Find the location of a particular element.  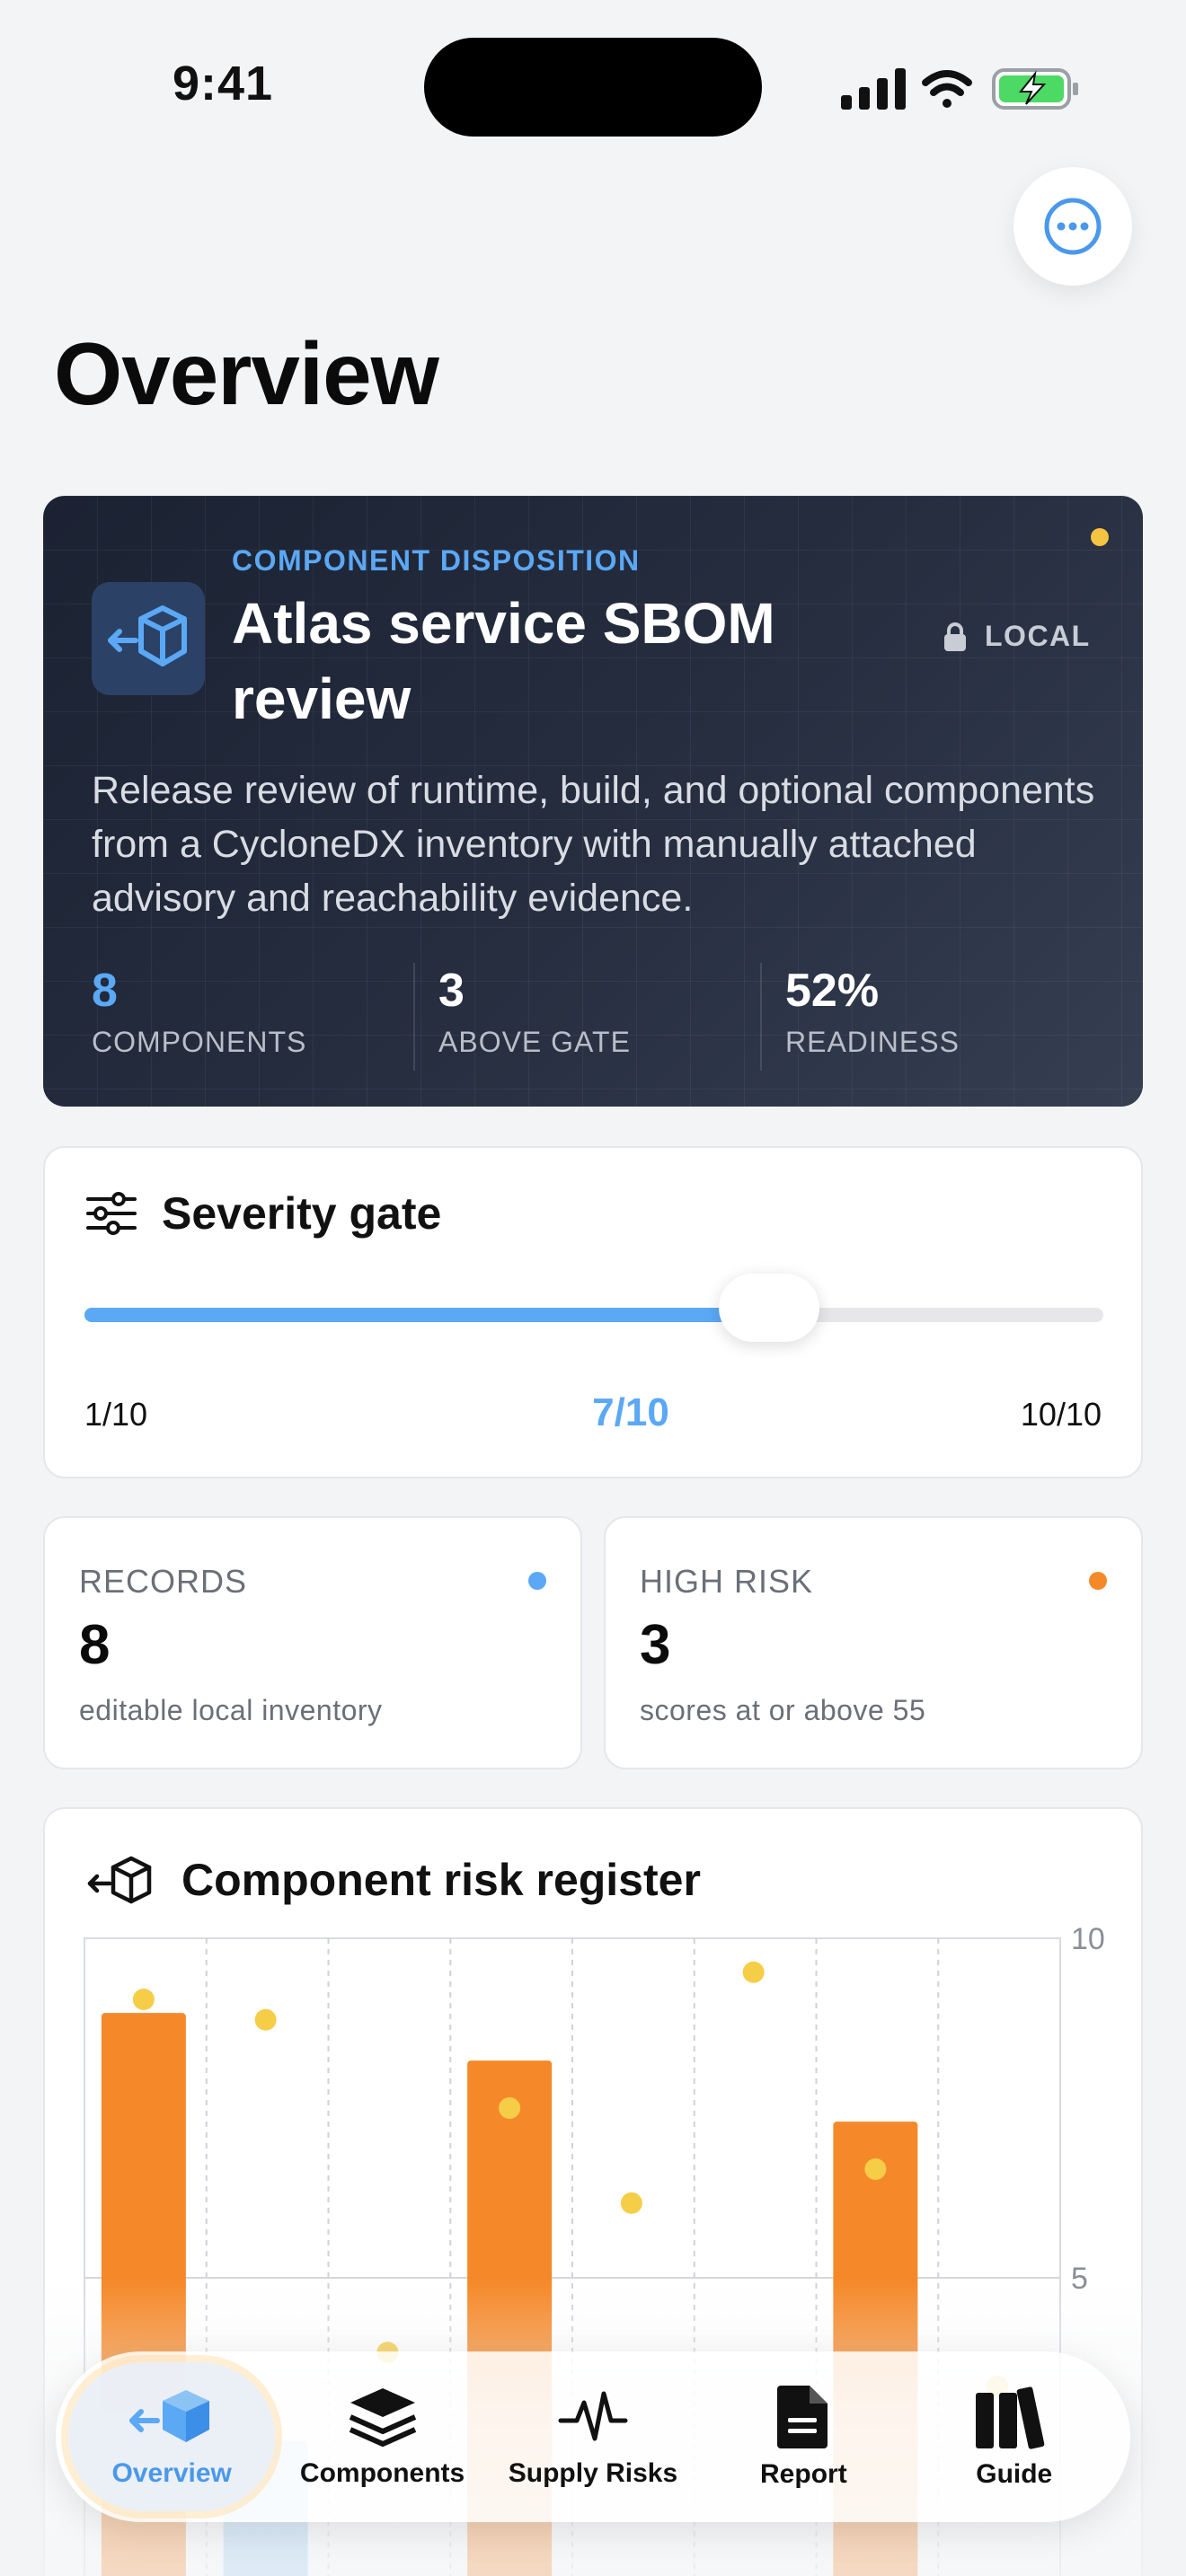

hero-title: Atlas service SBOM review is located at coordinates (503, 661).